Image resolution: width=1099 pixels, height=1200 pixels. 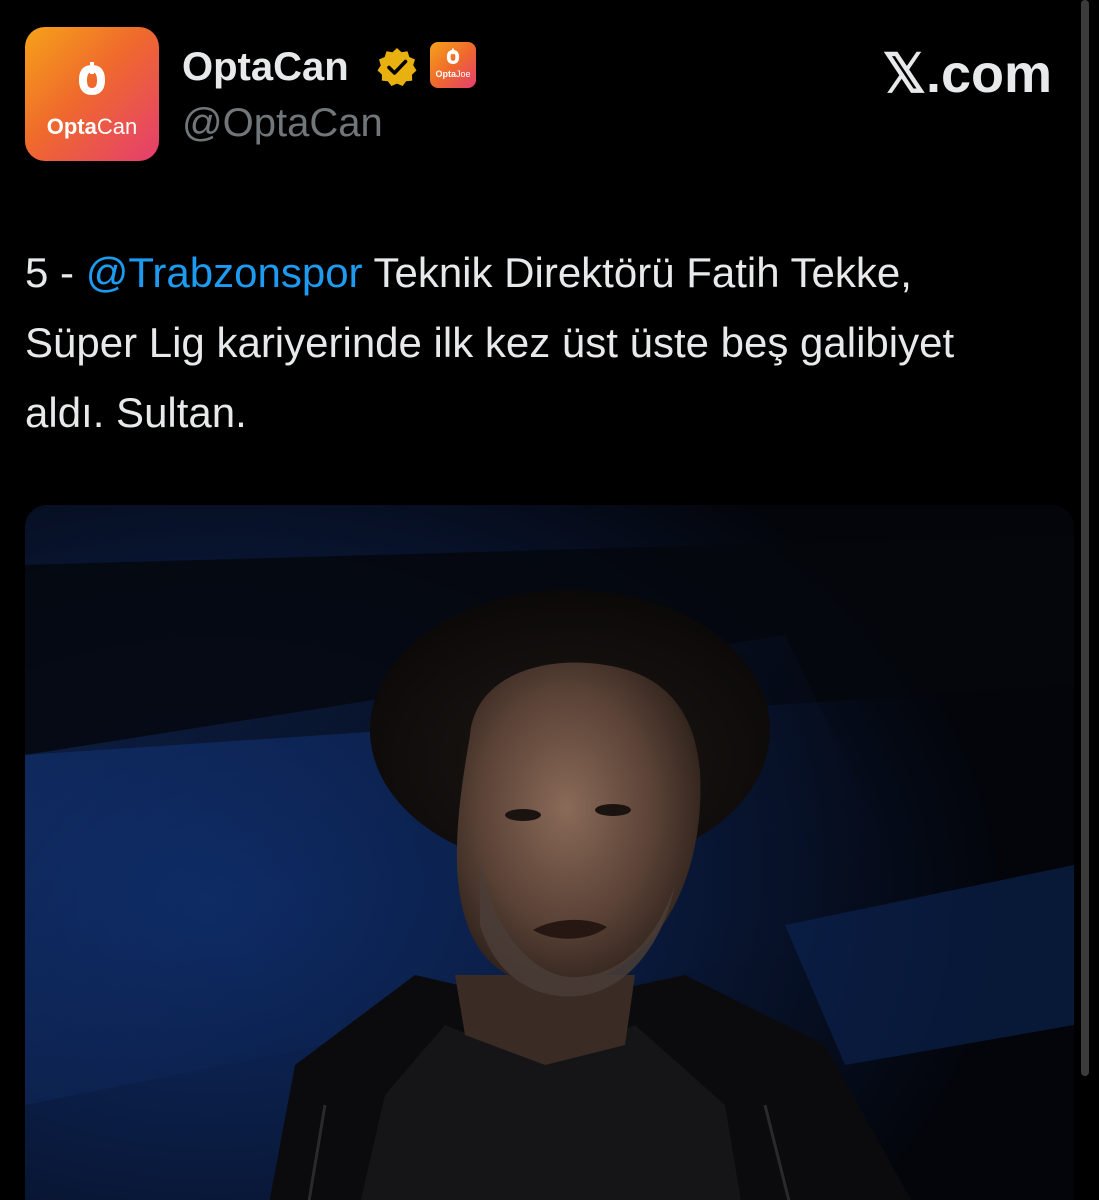 What do you see at coordinates (265, 67) in the screenshot?
I see `display-name: OptaCan` at bounding box center [265, 67].